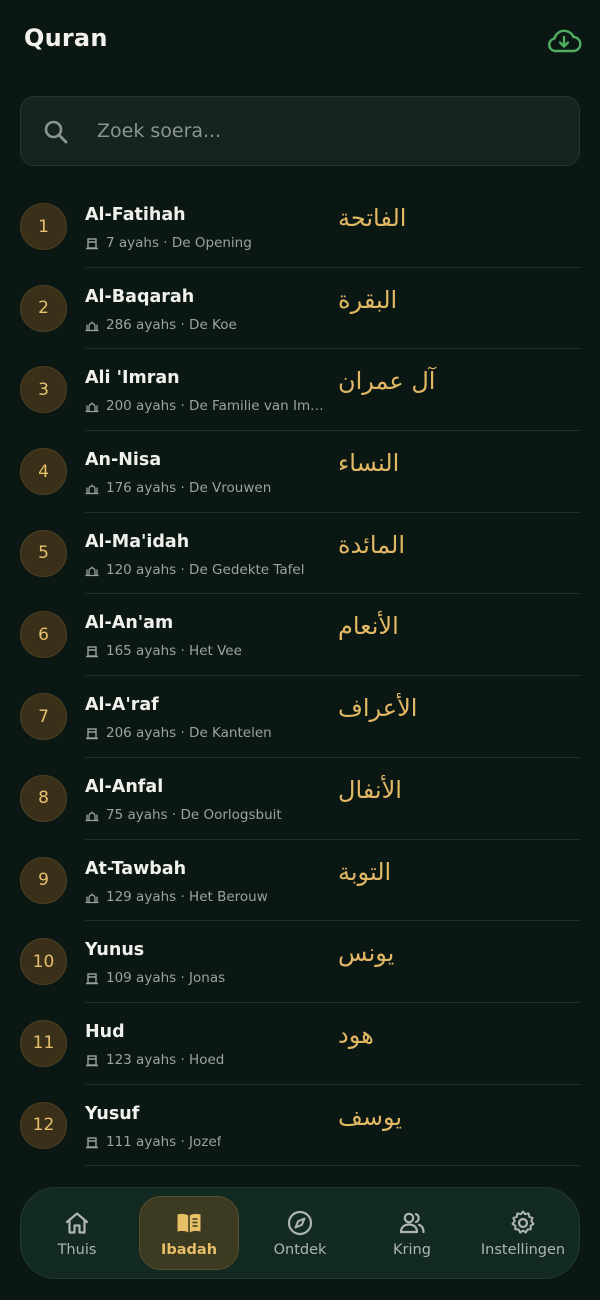 The width and height of the screenshot is (600, 1300). I want to click on surah-meta: 286 ayahs · De Koe, so click(205, 325).